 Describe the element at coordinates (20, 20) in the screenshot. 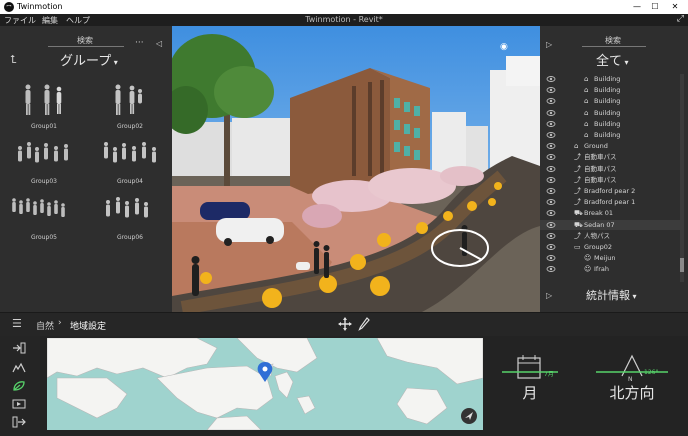

I see `menu-file: ファイル` at that location.